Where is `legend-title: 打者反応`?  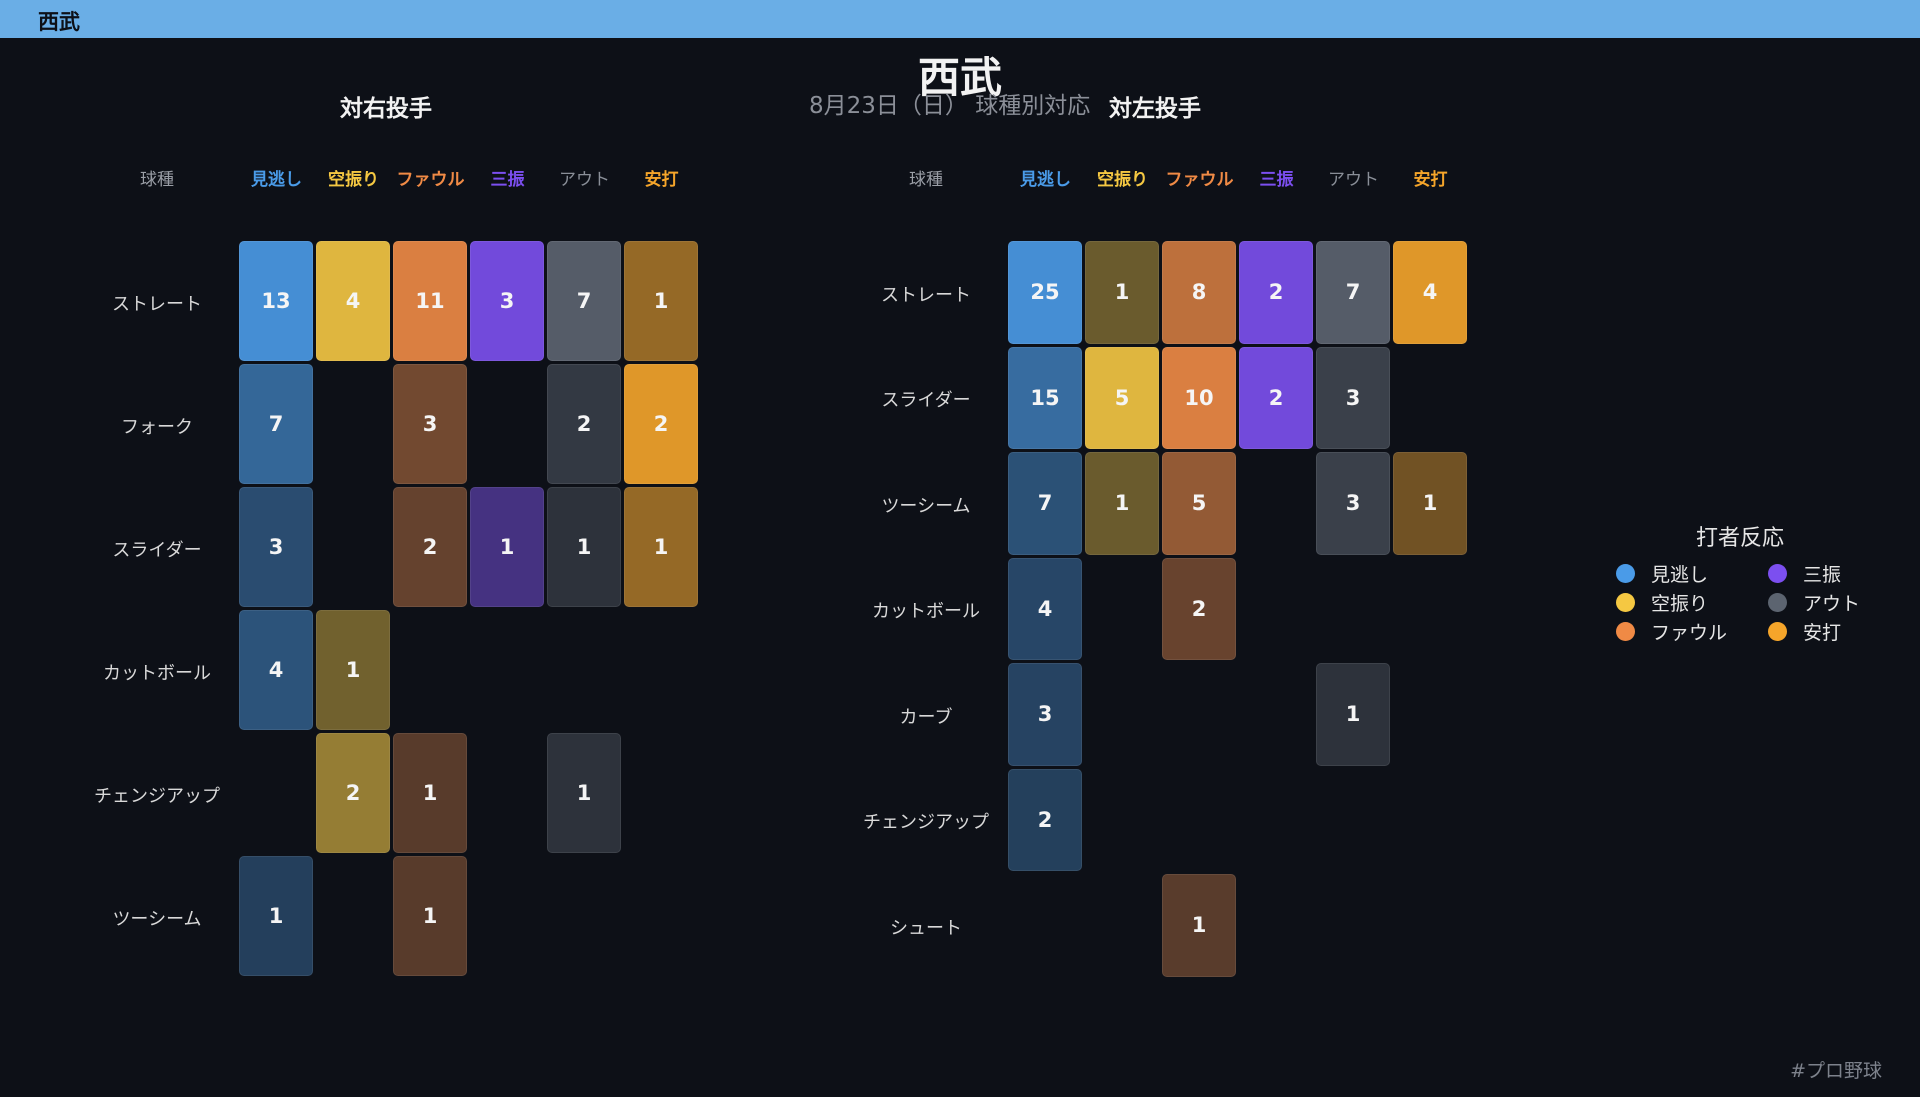
legend-title: 打者反応 is located at coordinates (1739, 538).